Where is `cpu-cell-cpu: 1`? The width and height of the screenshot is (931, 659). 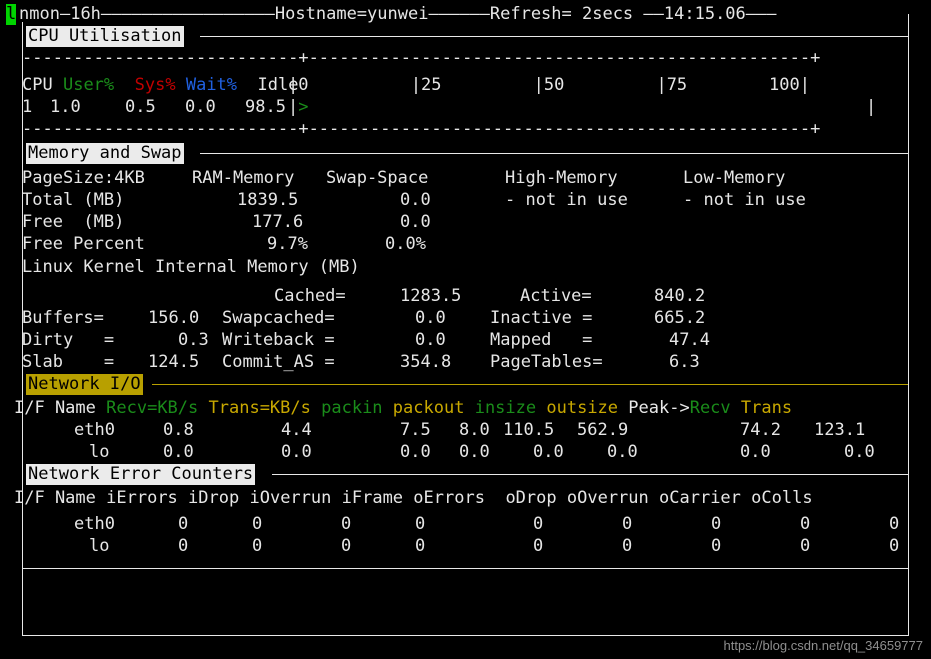
cpu-cell-cpu: 1 is located at coordinates (27, 107).